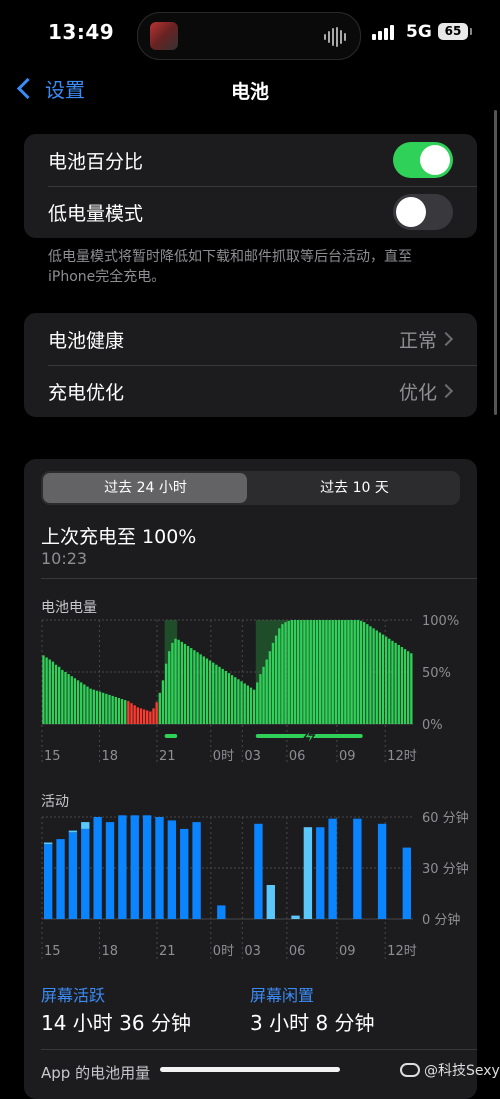 The height and width of the screenshot is (1099, 500). Describe the element at coordinates (96, 213) in the screenshot. I see `low-power-mode-label: 低电量模式` at that location.